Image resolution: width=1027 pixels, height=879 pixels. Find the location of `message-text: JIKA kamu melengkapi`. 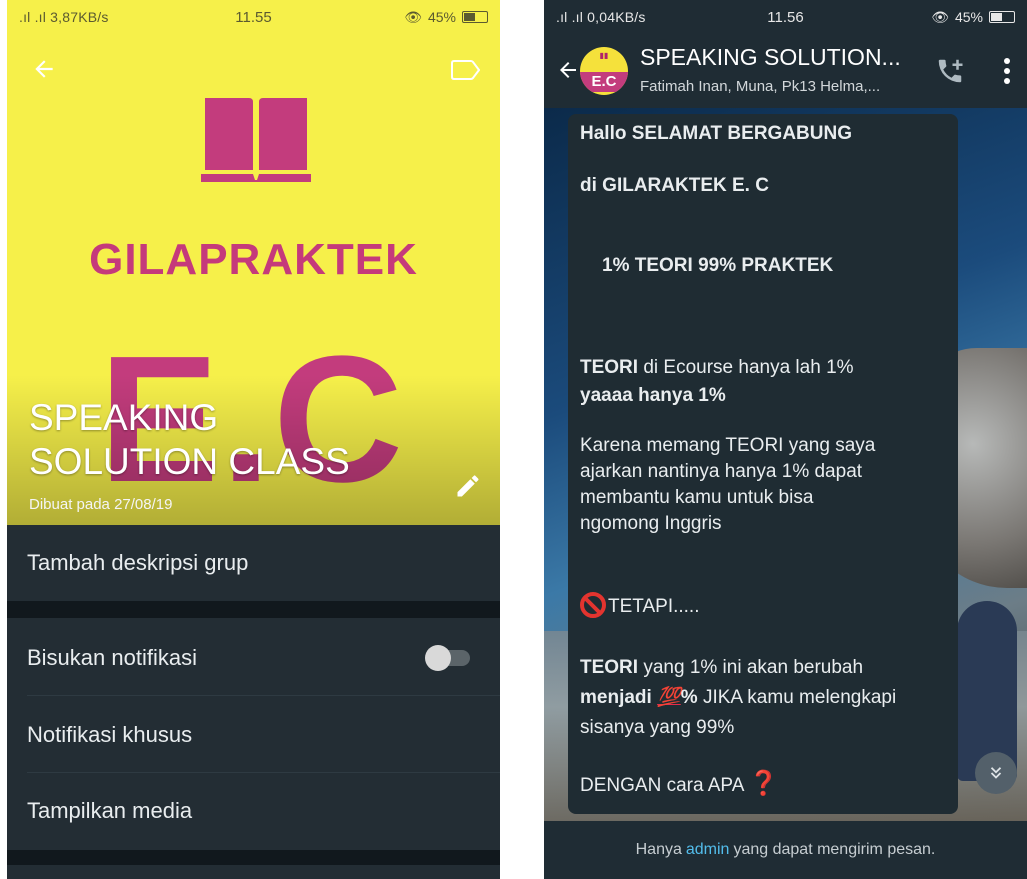

message-text: JIKA kamu melengkapi is located at coordinates (797, 697).